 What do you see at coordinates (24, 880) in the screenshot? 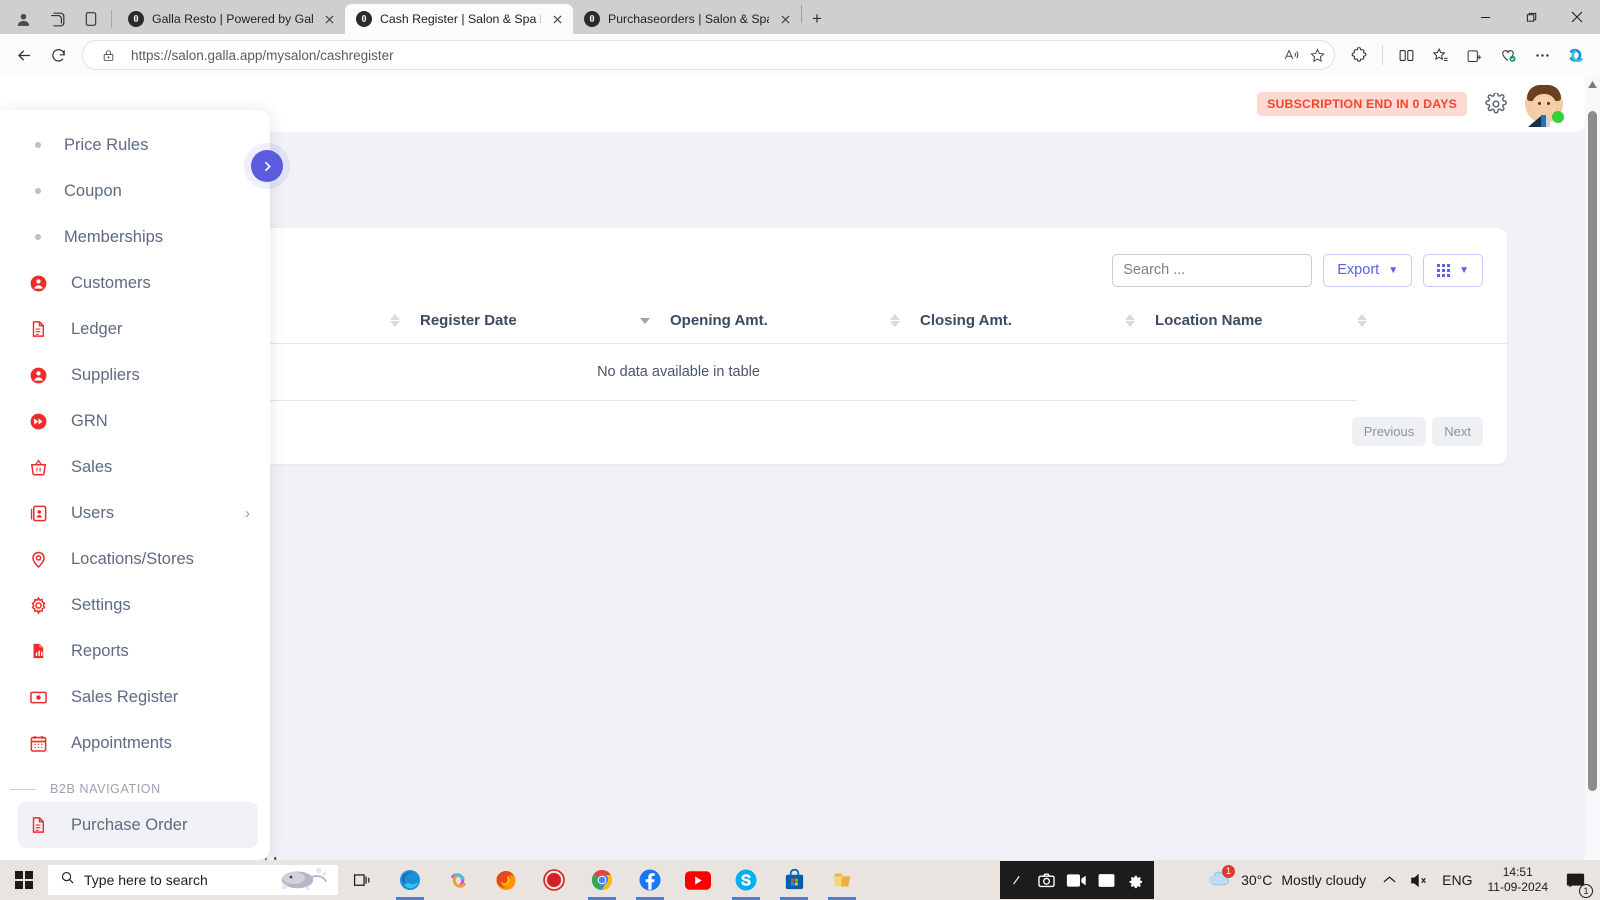
I see `start-button` at bounding box center [24, 880].